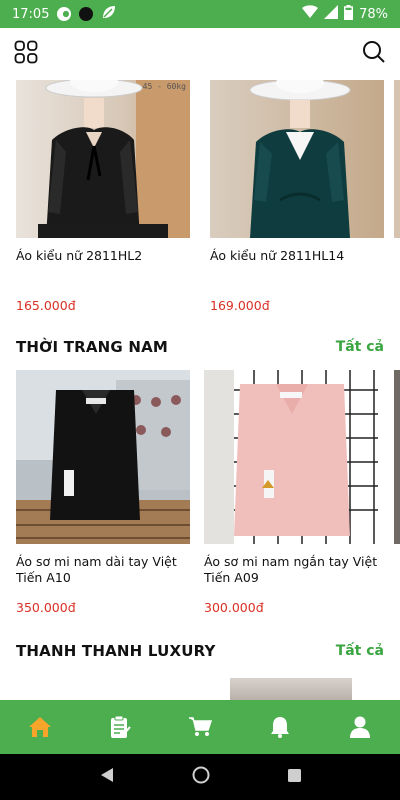 This screenshot has width=400, height=800. I want to click on data-saver-icon, so click(64, 14).